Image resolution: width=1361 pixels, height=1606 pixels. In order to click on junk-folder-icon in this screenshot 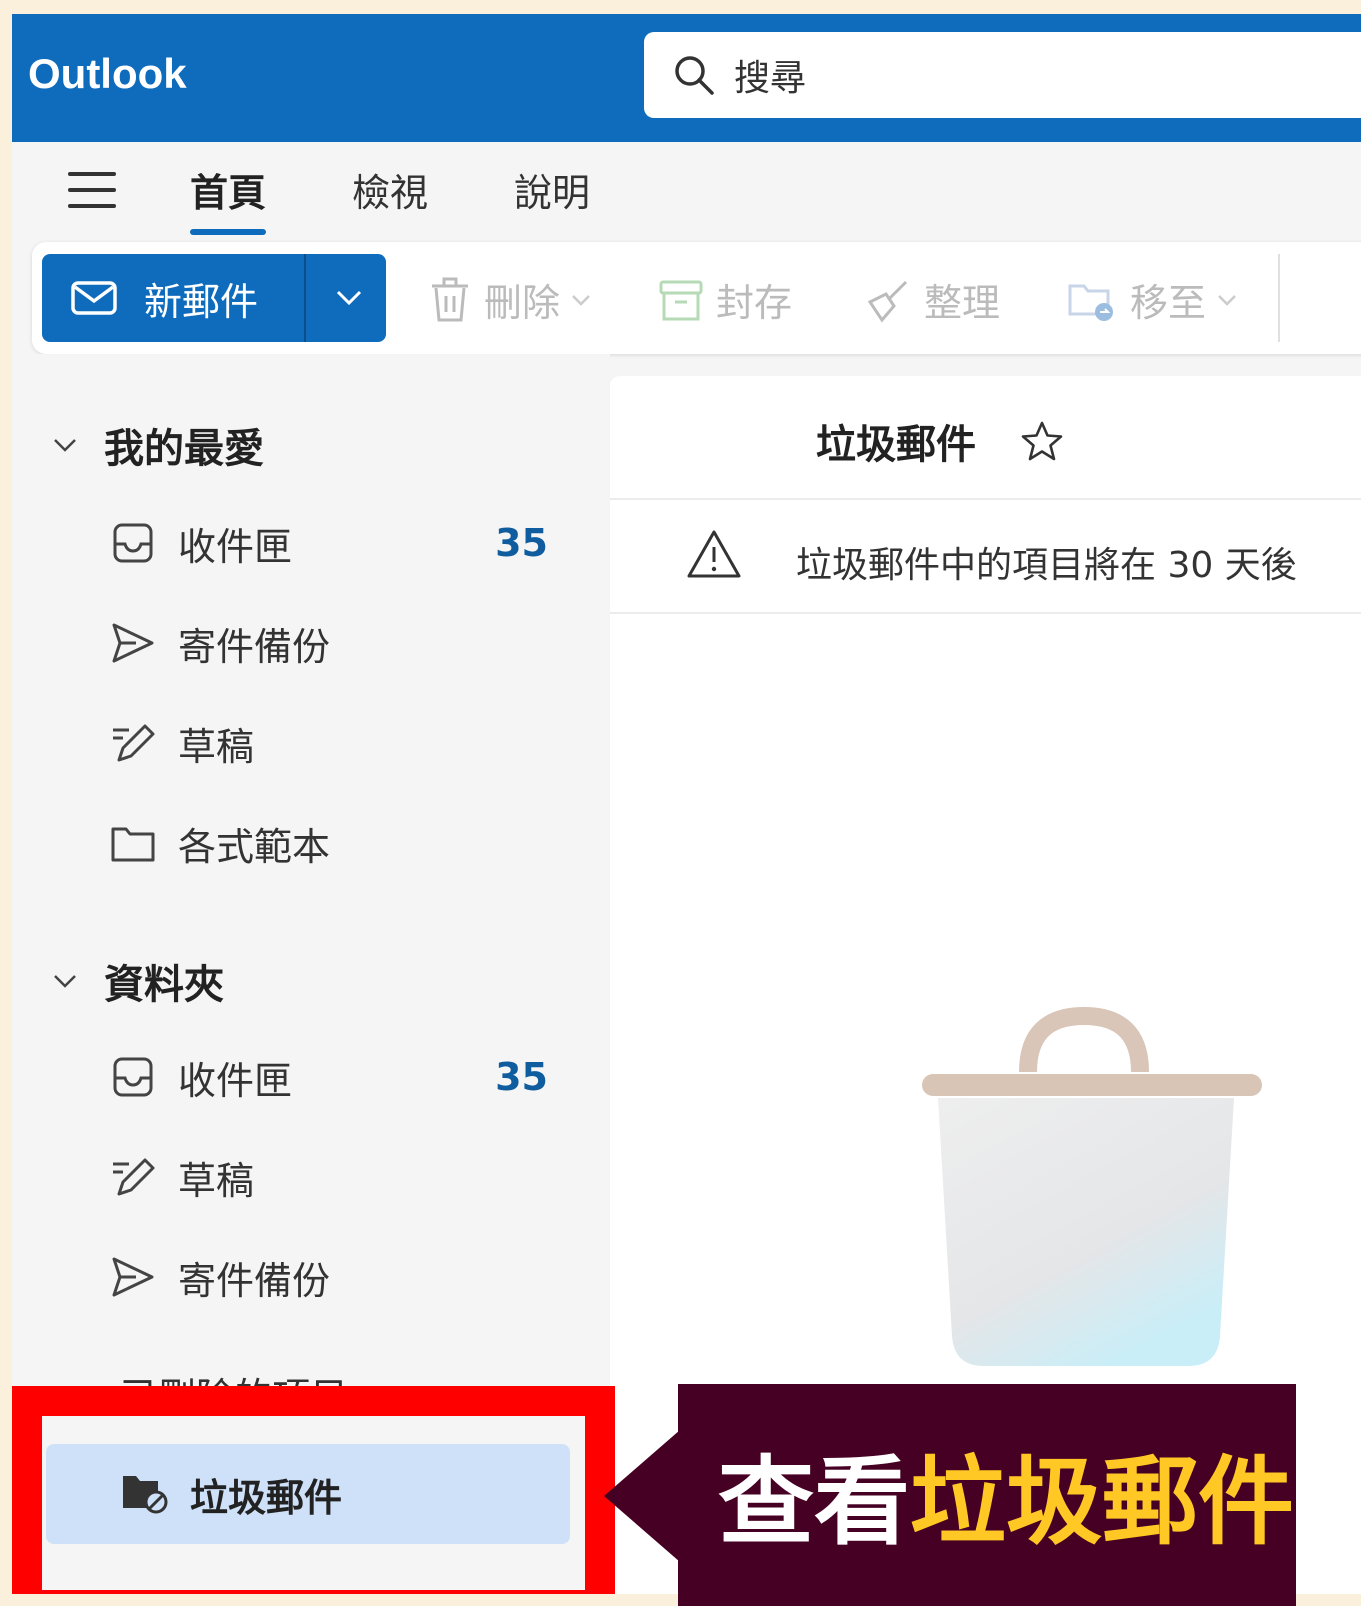, I will do `click(145, 1495)`.